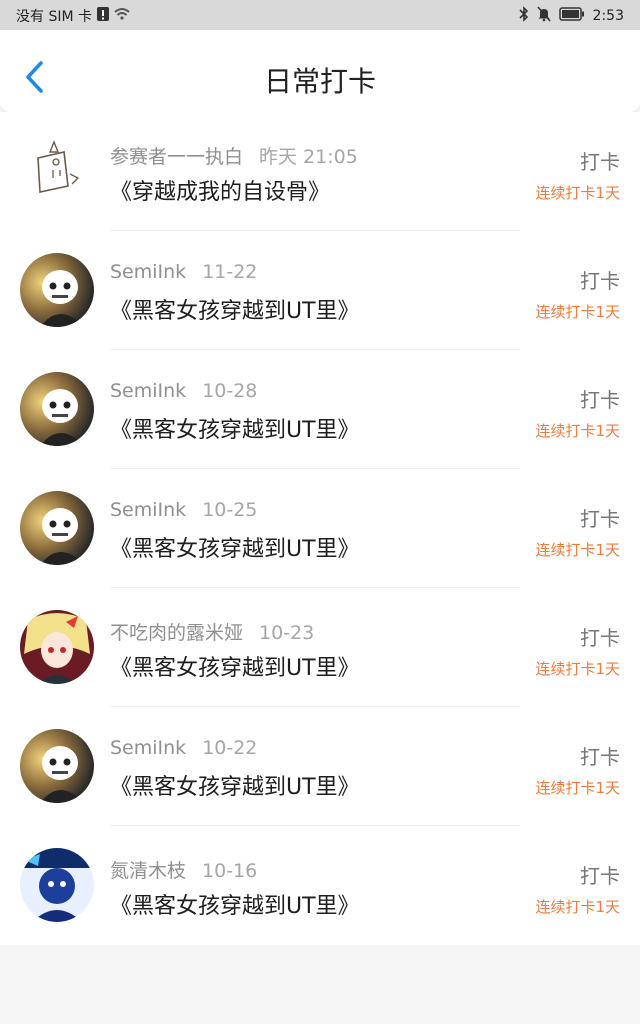 This screenshot has width=640, height=1024. Describe the element at coordinates (308, 157) in the screenshot. I see `checkin-date: 昨天 21:05` at that location.